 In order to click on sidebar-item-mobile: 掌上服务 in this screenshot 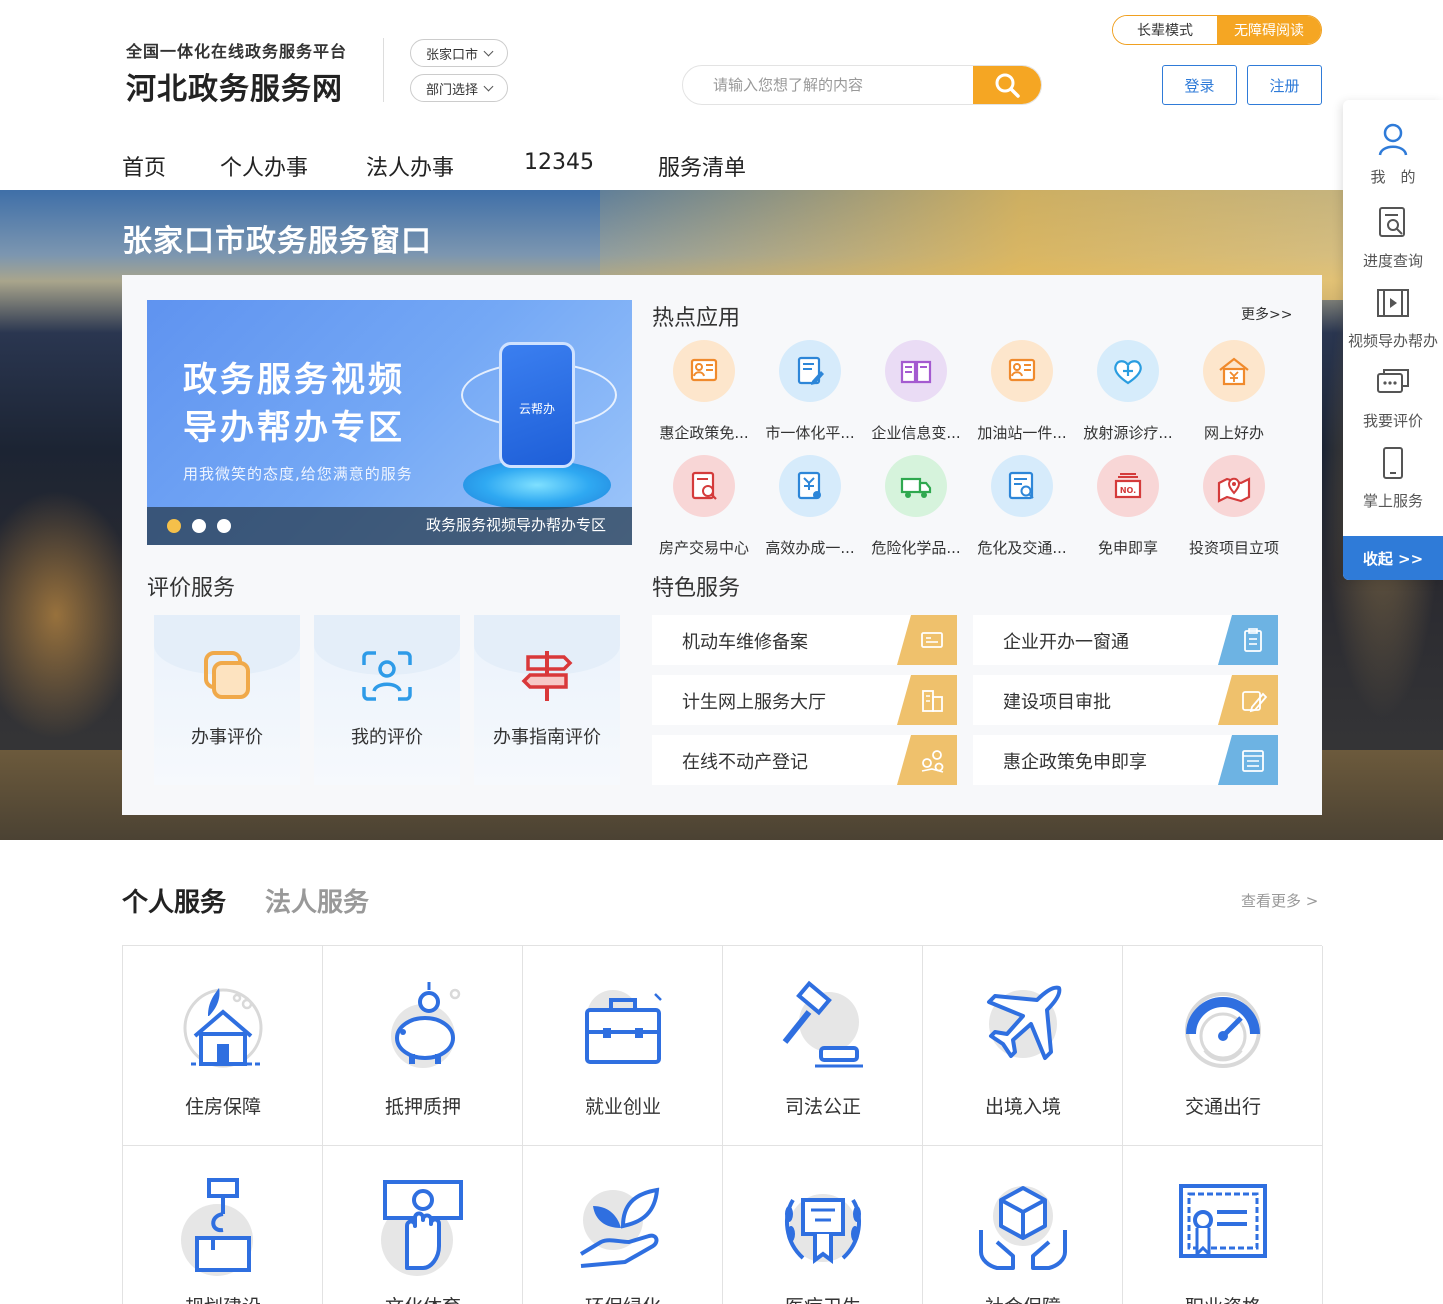, I will do `click(1393, 478)`.